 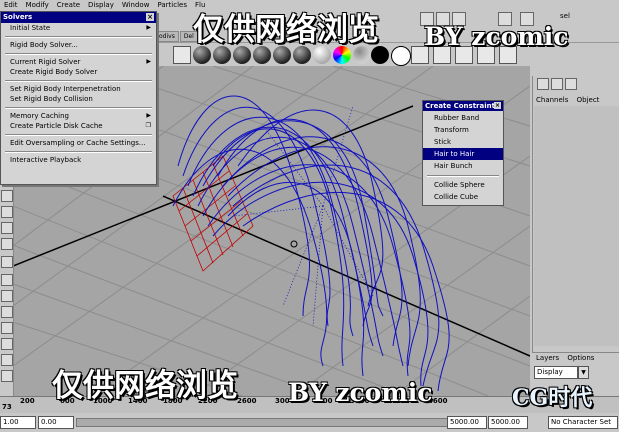 What do you see at coordinates (18, 17) in the screenshot?
I see `solvers-title-label: Solvers` at bounding box center [18, 17].